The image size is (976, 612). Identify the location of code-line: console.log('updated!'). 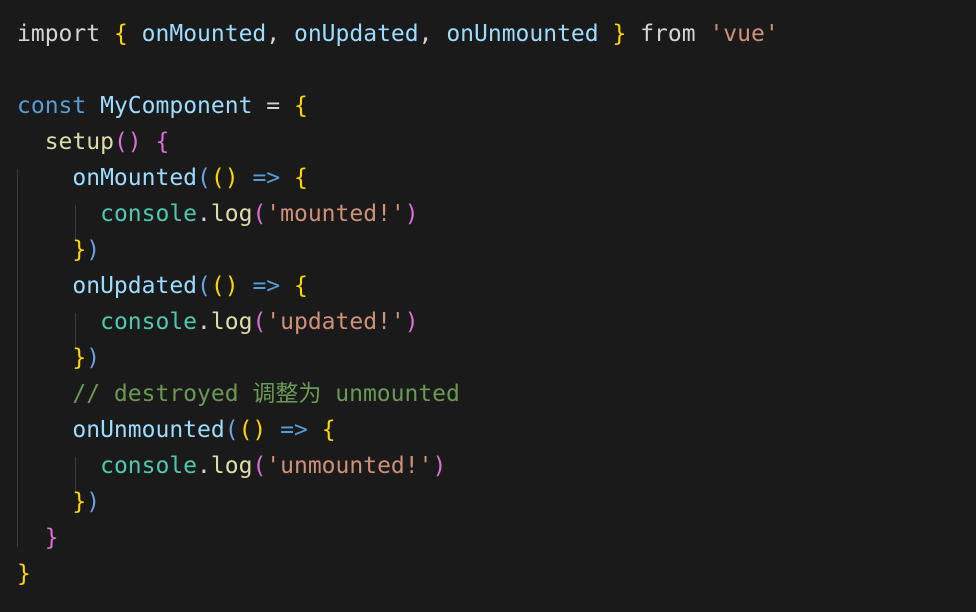
(496, 322).